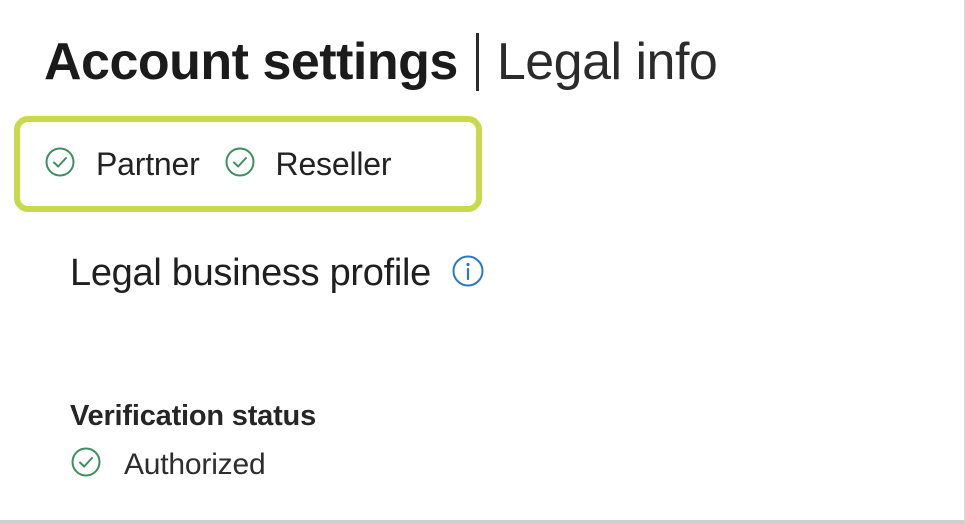 Image resolution: width=966 pixels, height=524 pixels. I want to click on badge-label-partner: Partner, so click(148, 163).